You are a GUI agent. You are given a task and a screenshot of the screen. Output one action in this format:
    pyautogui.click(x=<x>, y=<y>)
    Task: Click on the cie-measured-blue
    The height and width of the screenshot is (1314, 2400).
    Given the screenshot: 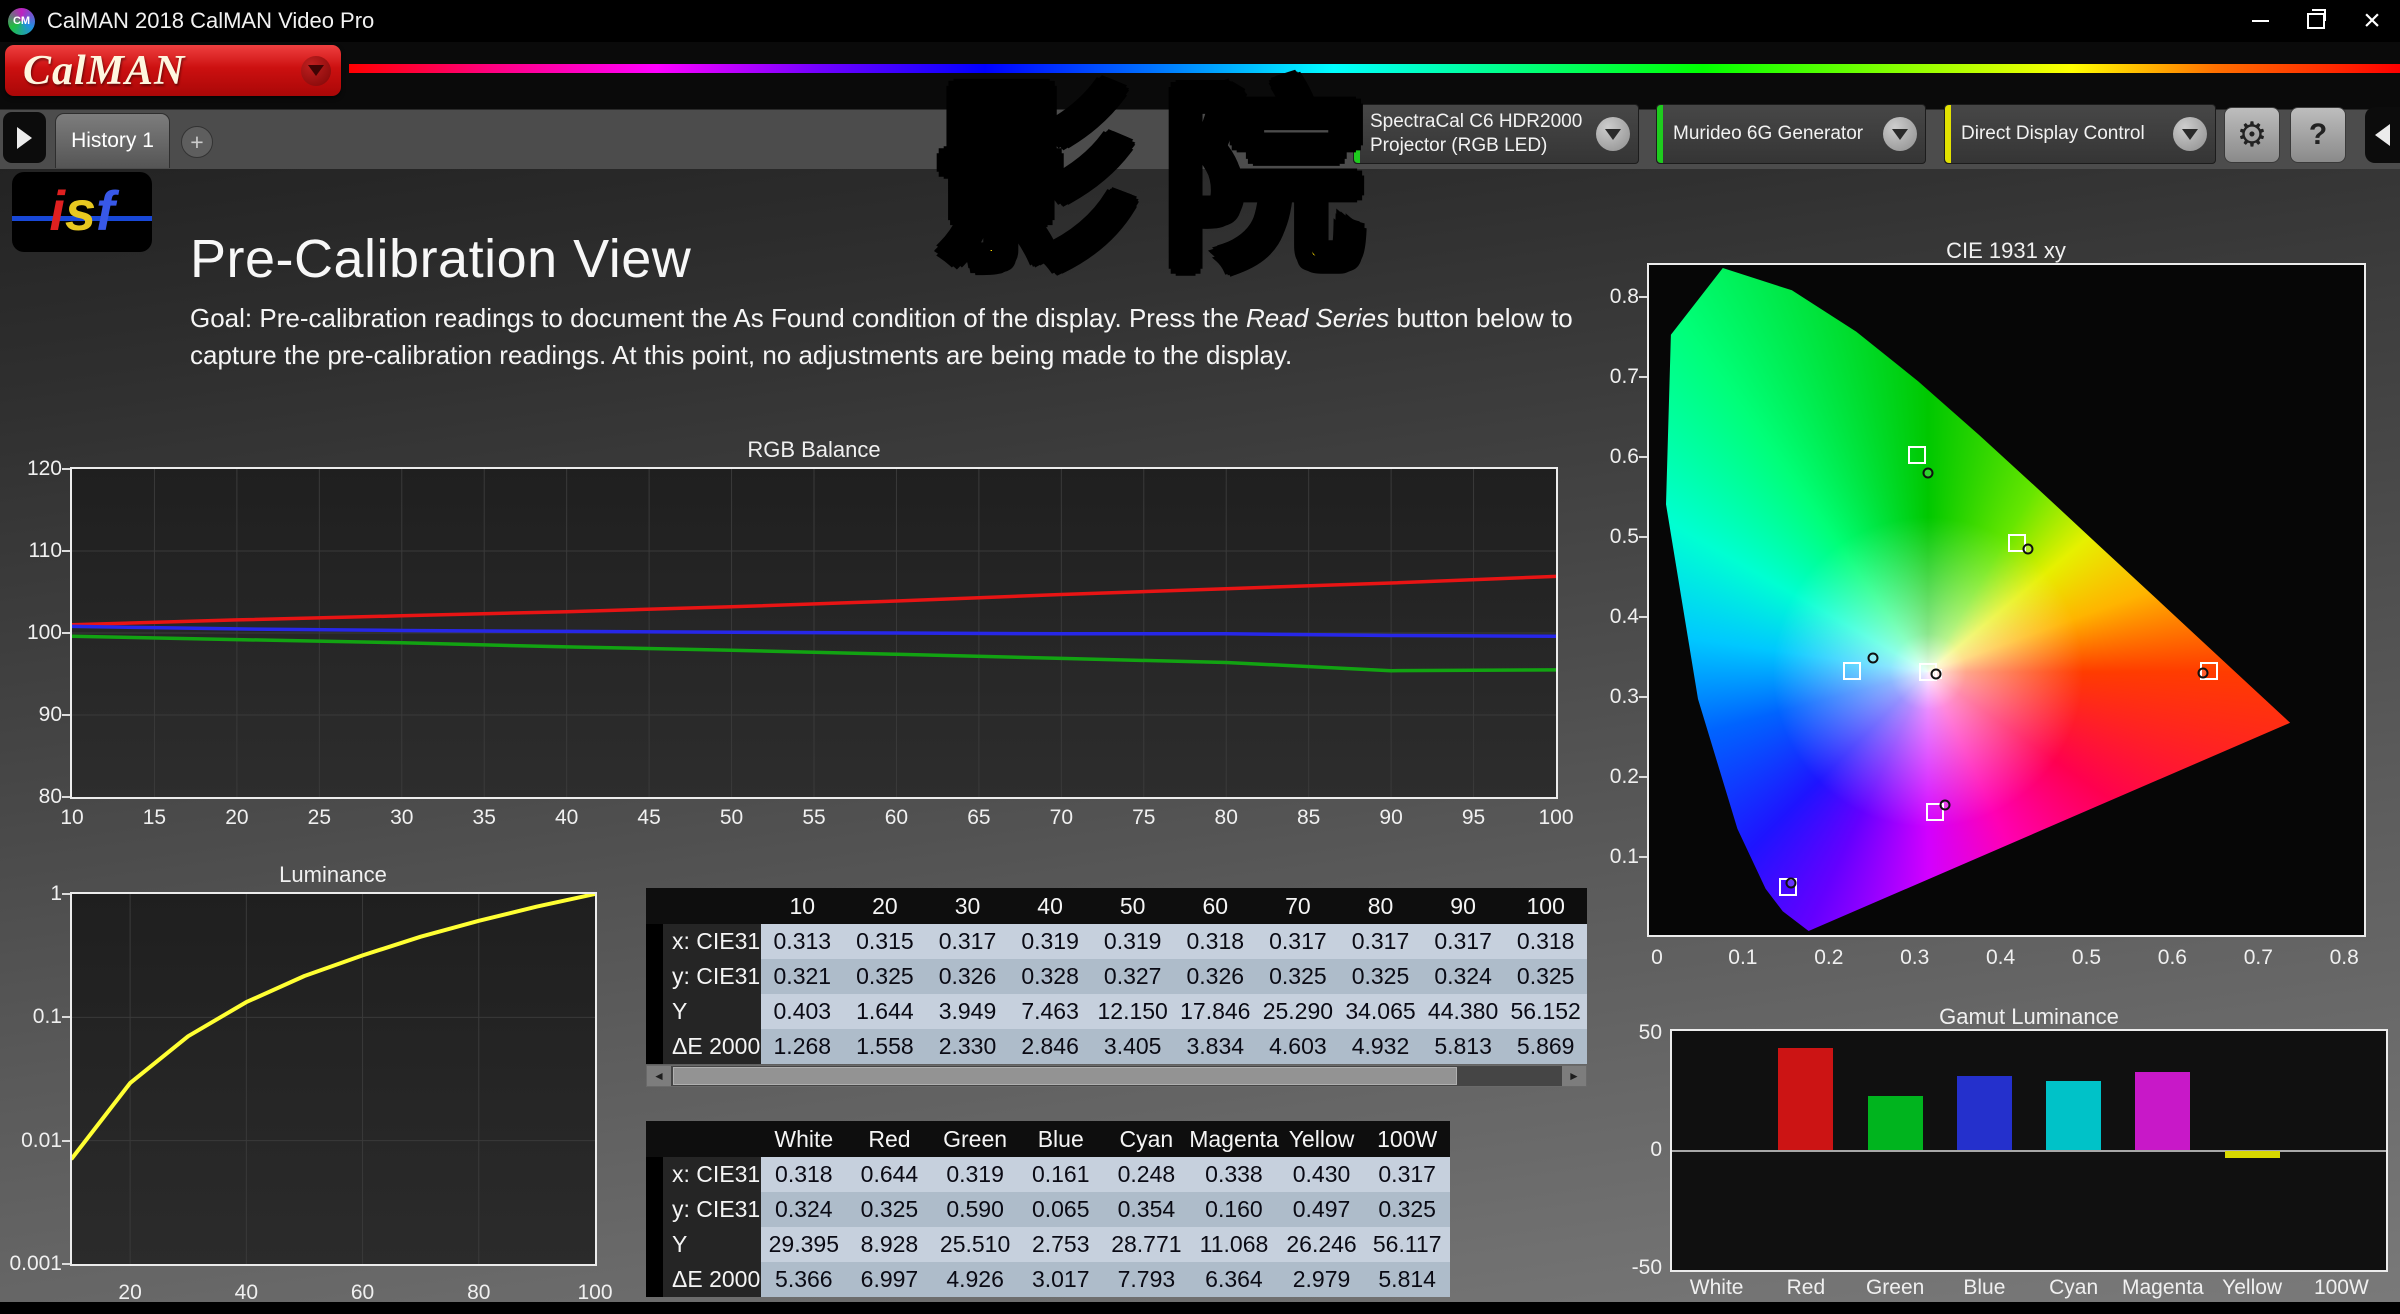 What is the action you would take?
    pyautogui.click(x=1791, y=883)
    